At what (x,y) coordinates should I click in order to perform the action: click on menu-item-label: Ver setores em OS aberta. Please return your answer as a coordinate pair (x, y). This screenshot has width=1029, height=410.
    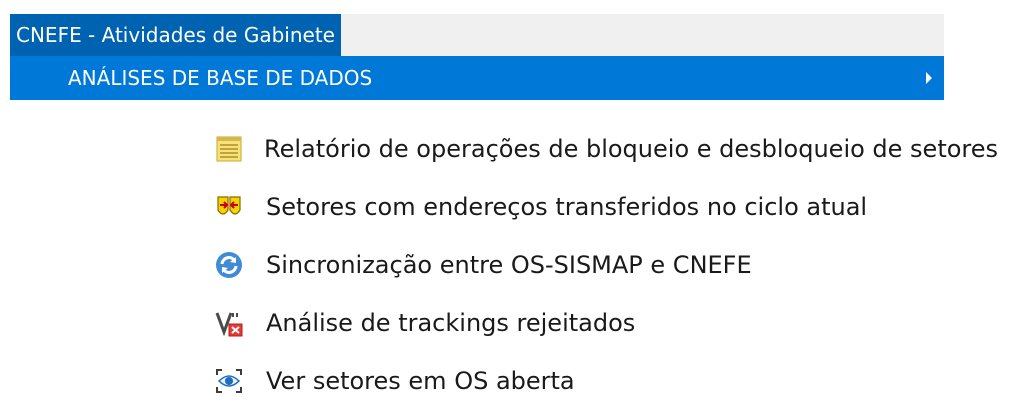
    Looking at the image, I should click on (420, 381).